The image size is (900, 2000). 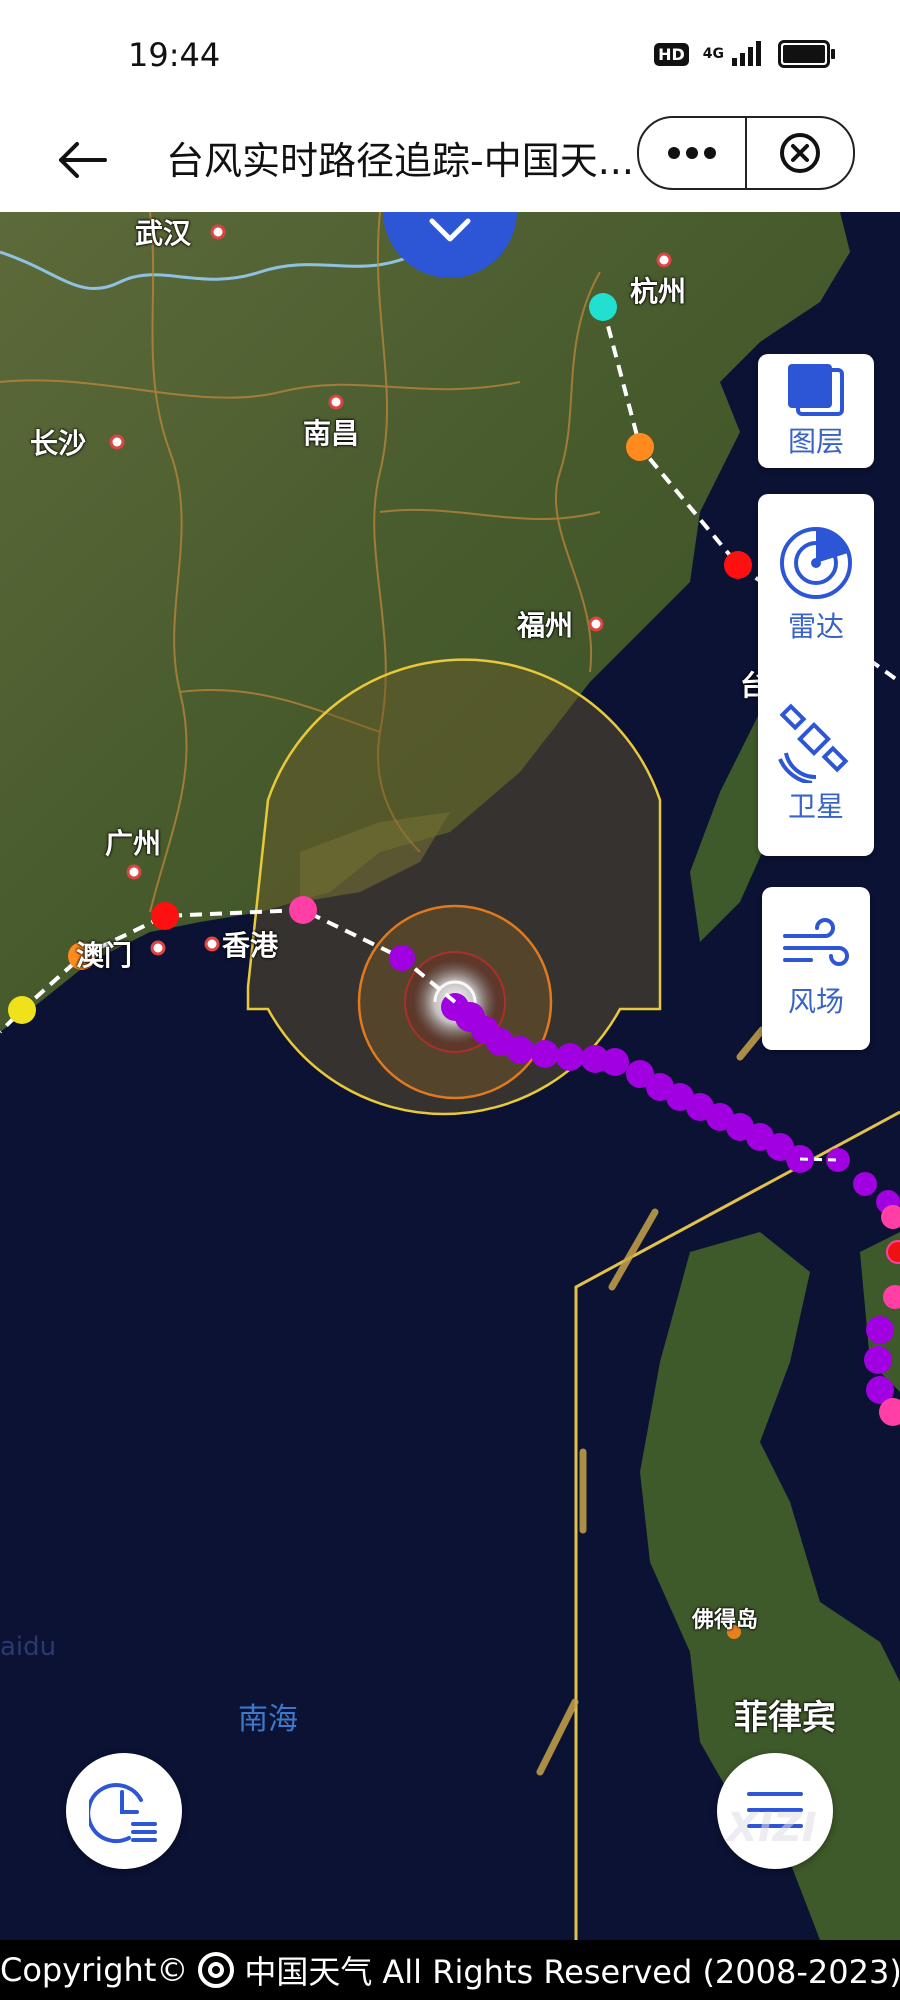 What do you see at coordinates (268, 1719) in the screenshot?
I see `sea-label: 南海` at bounding box center [268, 1719].